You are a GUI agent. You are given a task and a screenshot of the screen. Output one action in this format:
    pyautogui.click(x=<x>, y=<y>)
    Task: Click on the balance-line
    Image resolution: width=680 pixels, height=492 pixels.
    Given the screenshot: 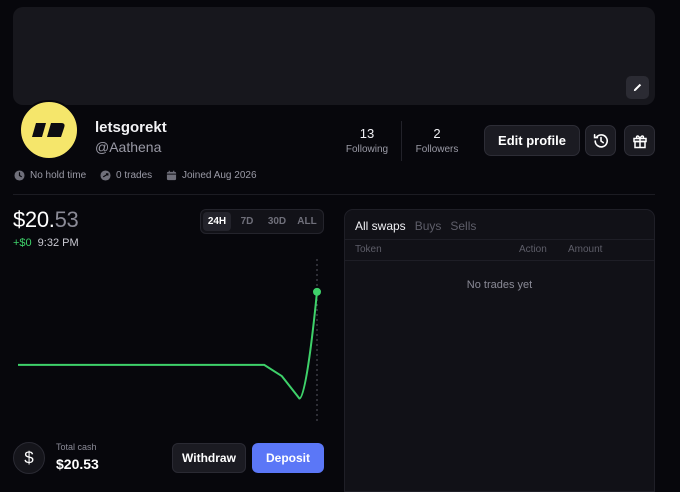 What is the action you would take?
    pyautogui.click(x=168, y=345)
    